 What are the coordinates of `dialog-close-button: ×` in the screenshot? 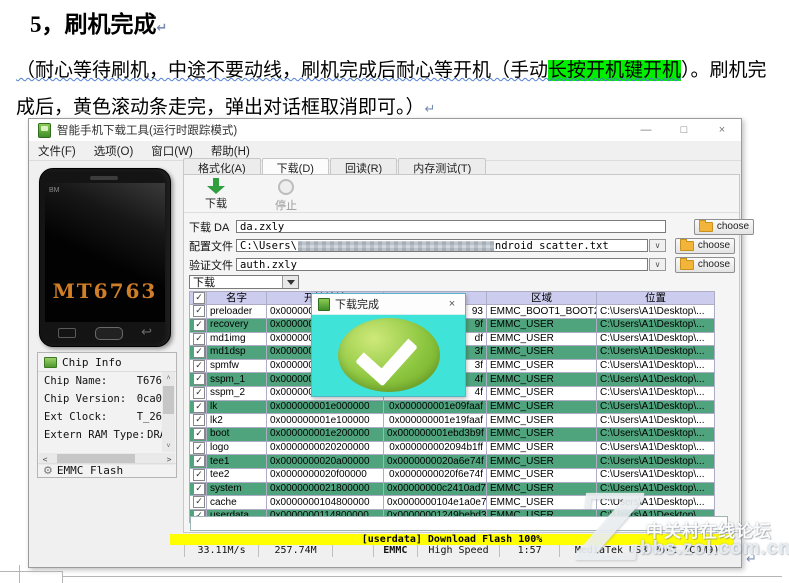 It's located at (452, 304).